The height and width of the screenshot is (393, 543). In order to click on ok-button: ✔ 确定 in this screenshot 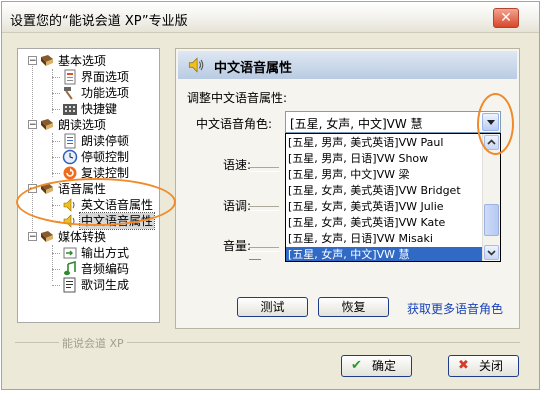, I will do `click(376, 366)`.